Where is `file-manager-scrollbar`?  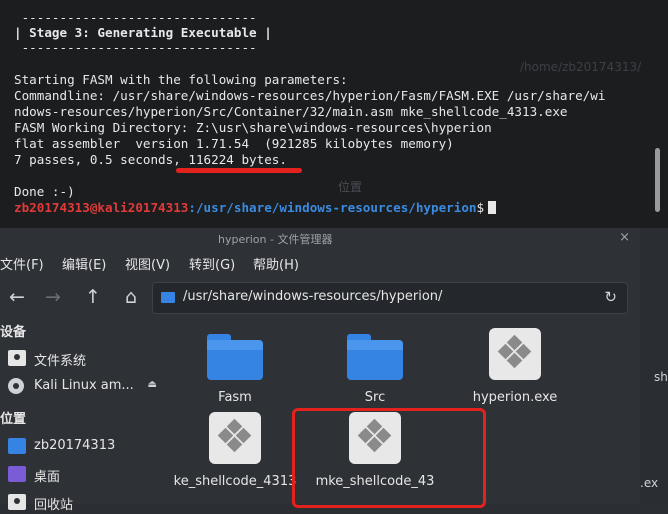
file-manager-scrollbar is located at coordinates (630, 366).